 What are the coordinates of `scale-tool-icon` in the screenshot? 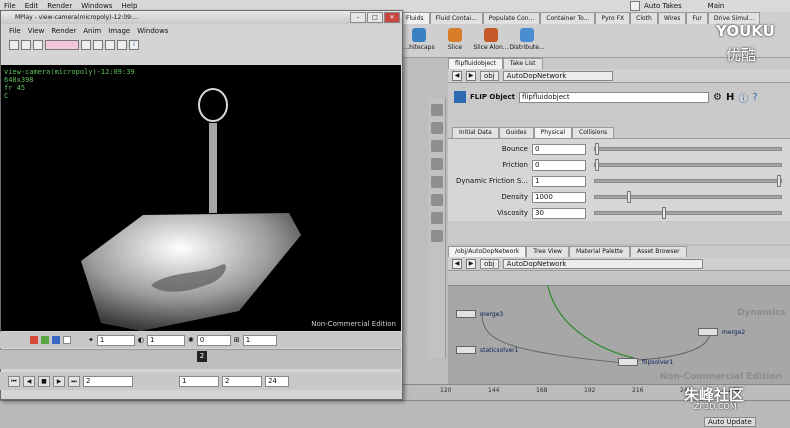 It's located at (437, 164).